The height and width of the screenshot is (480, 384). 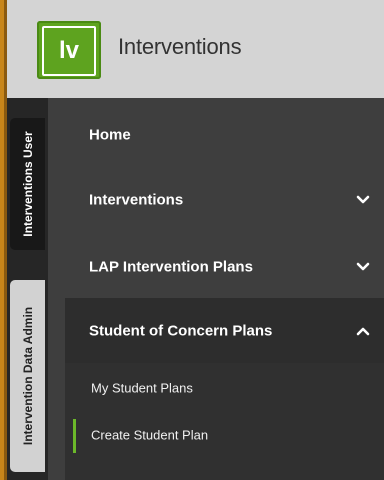 I want to click on tab-interventions-user: Interventions User, so click(x=27, y=184).